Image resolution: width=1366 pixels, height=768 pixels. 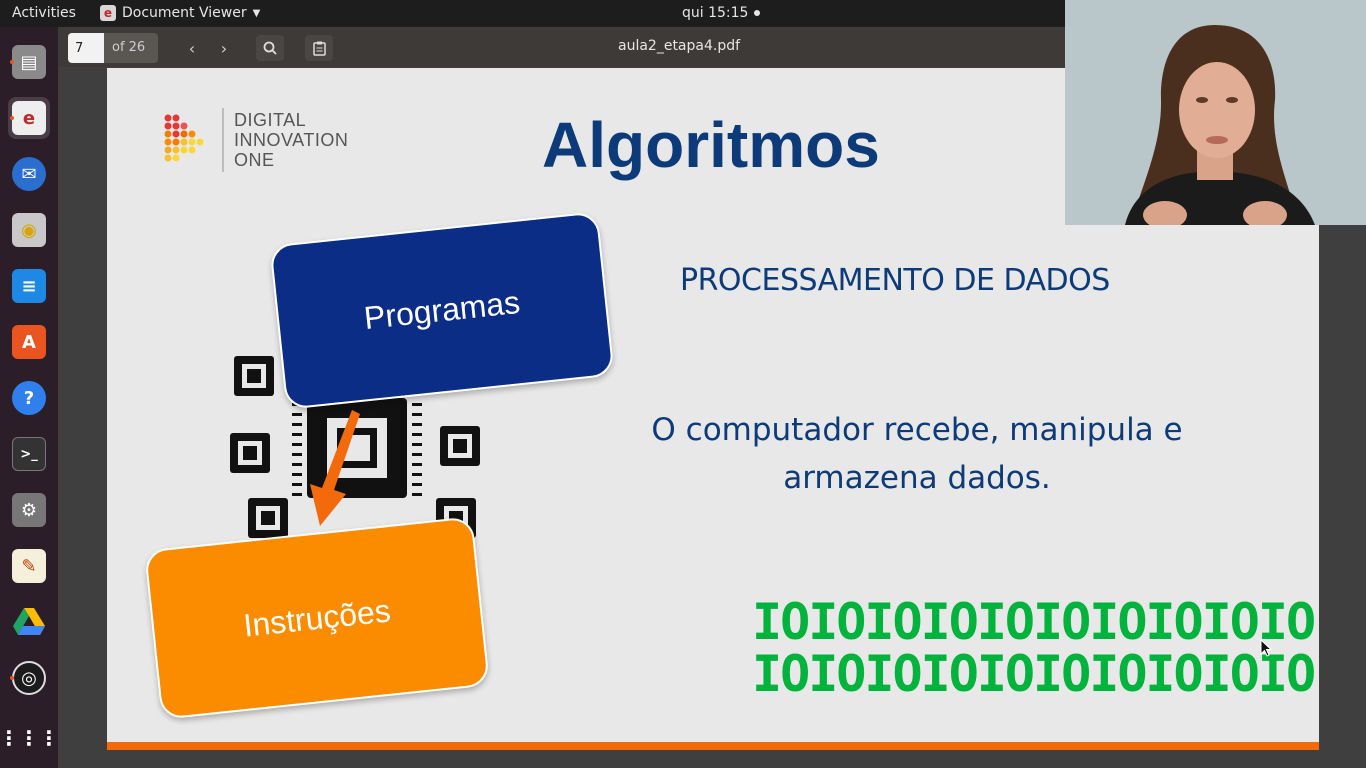 What do you see at coordinates (715, 13) in the screenshot?
I see `clock-label: qui 15:15` at bounding box center [715, 13].